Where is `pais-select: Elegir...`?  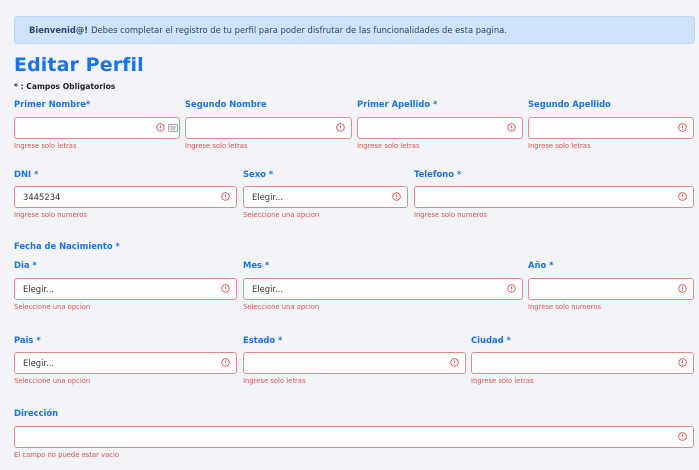 pais-select: Elegir... is located at coordinates (125, 363).